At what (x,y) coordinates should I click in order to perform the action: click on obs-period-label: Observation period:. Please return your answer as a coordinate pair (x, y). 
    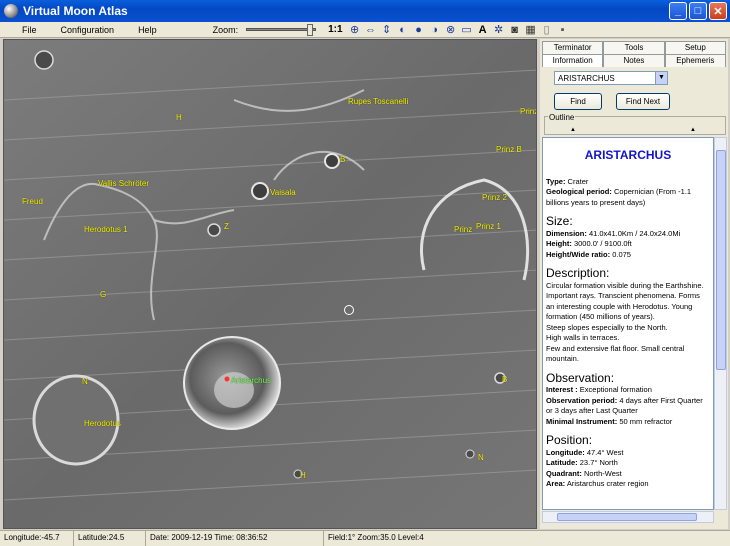
    Looking at the image, I should click on (582, 400).